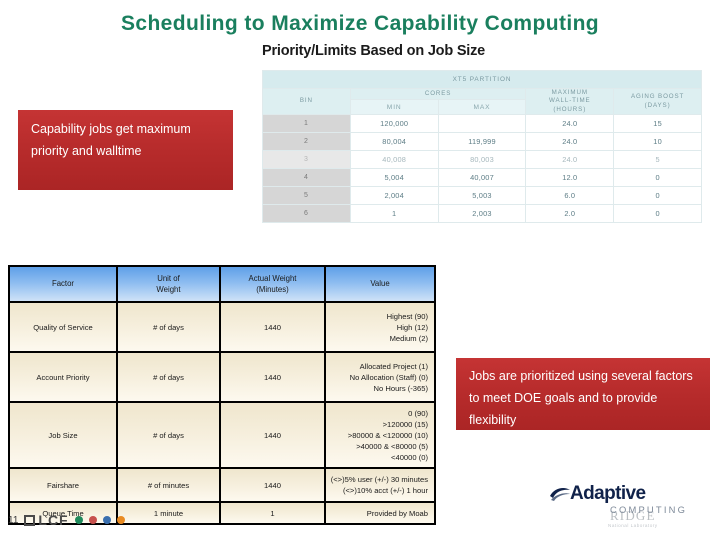 The width and height of the screenshot is (720, 540). What do you see at coordinates (380, 513) in the screenshot?
I see `cell-value: Provided by Moab` at bounding box center [380, 513].